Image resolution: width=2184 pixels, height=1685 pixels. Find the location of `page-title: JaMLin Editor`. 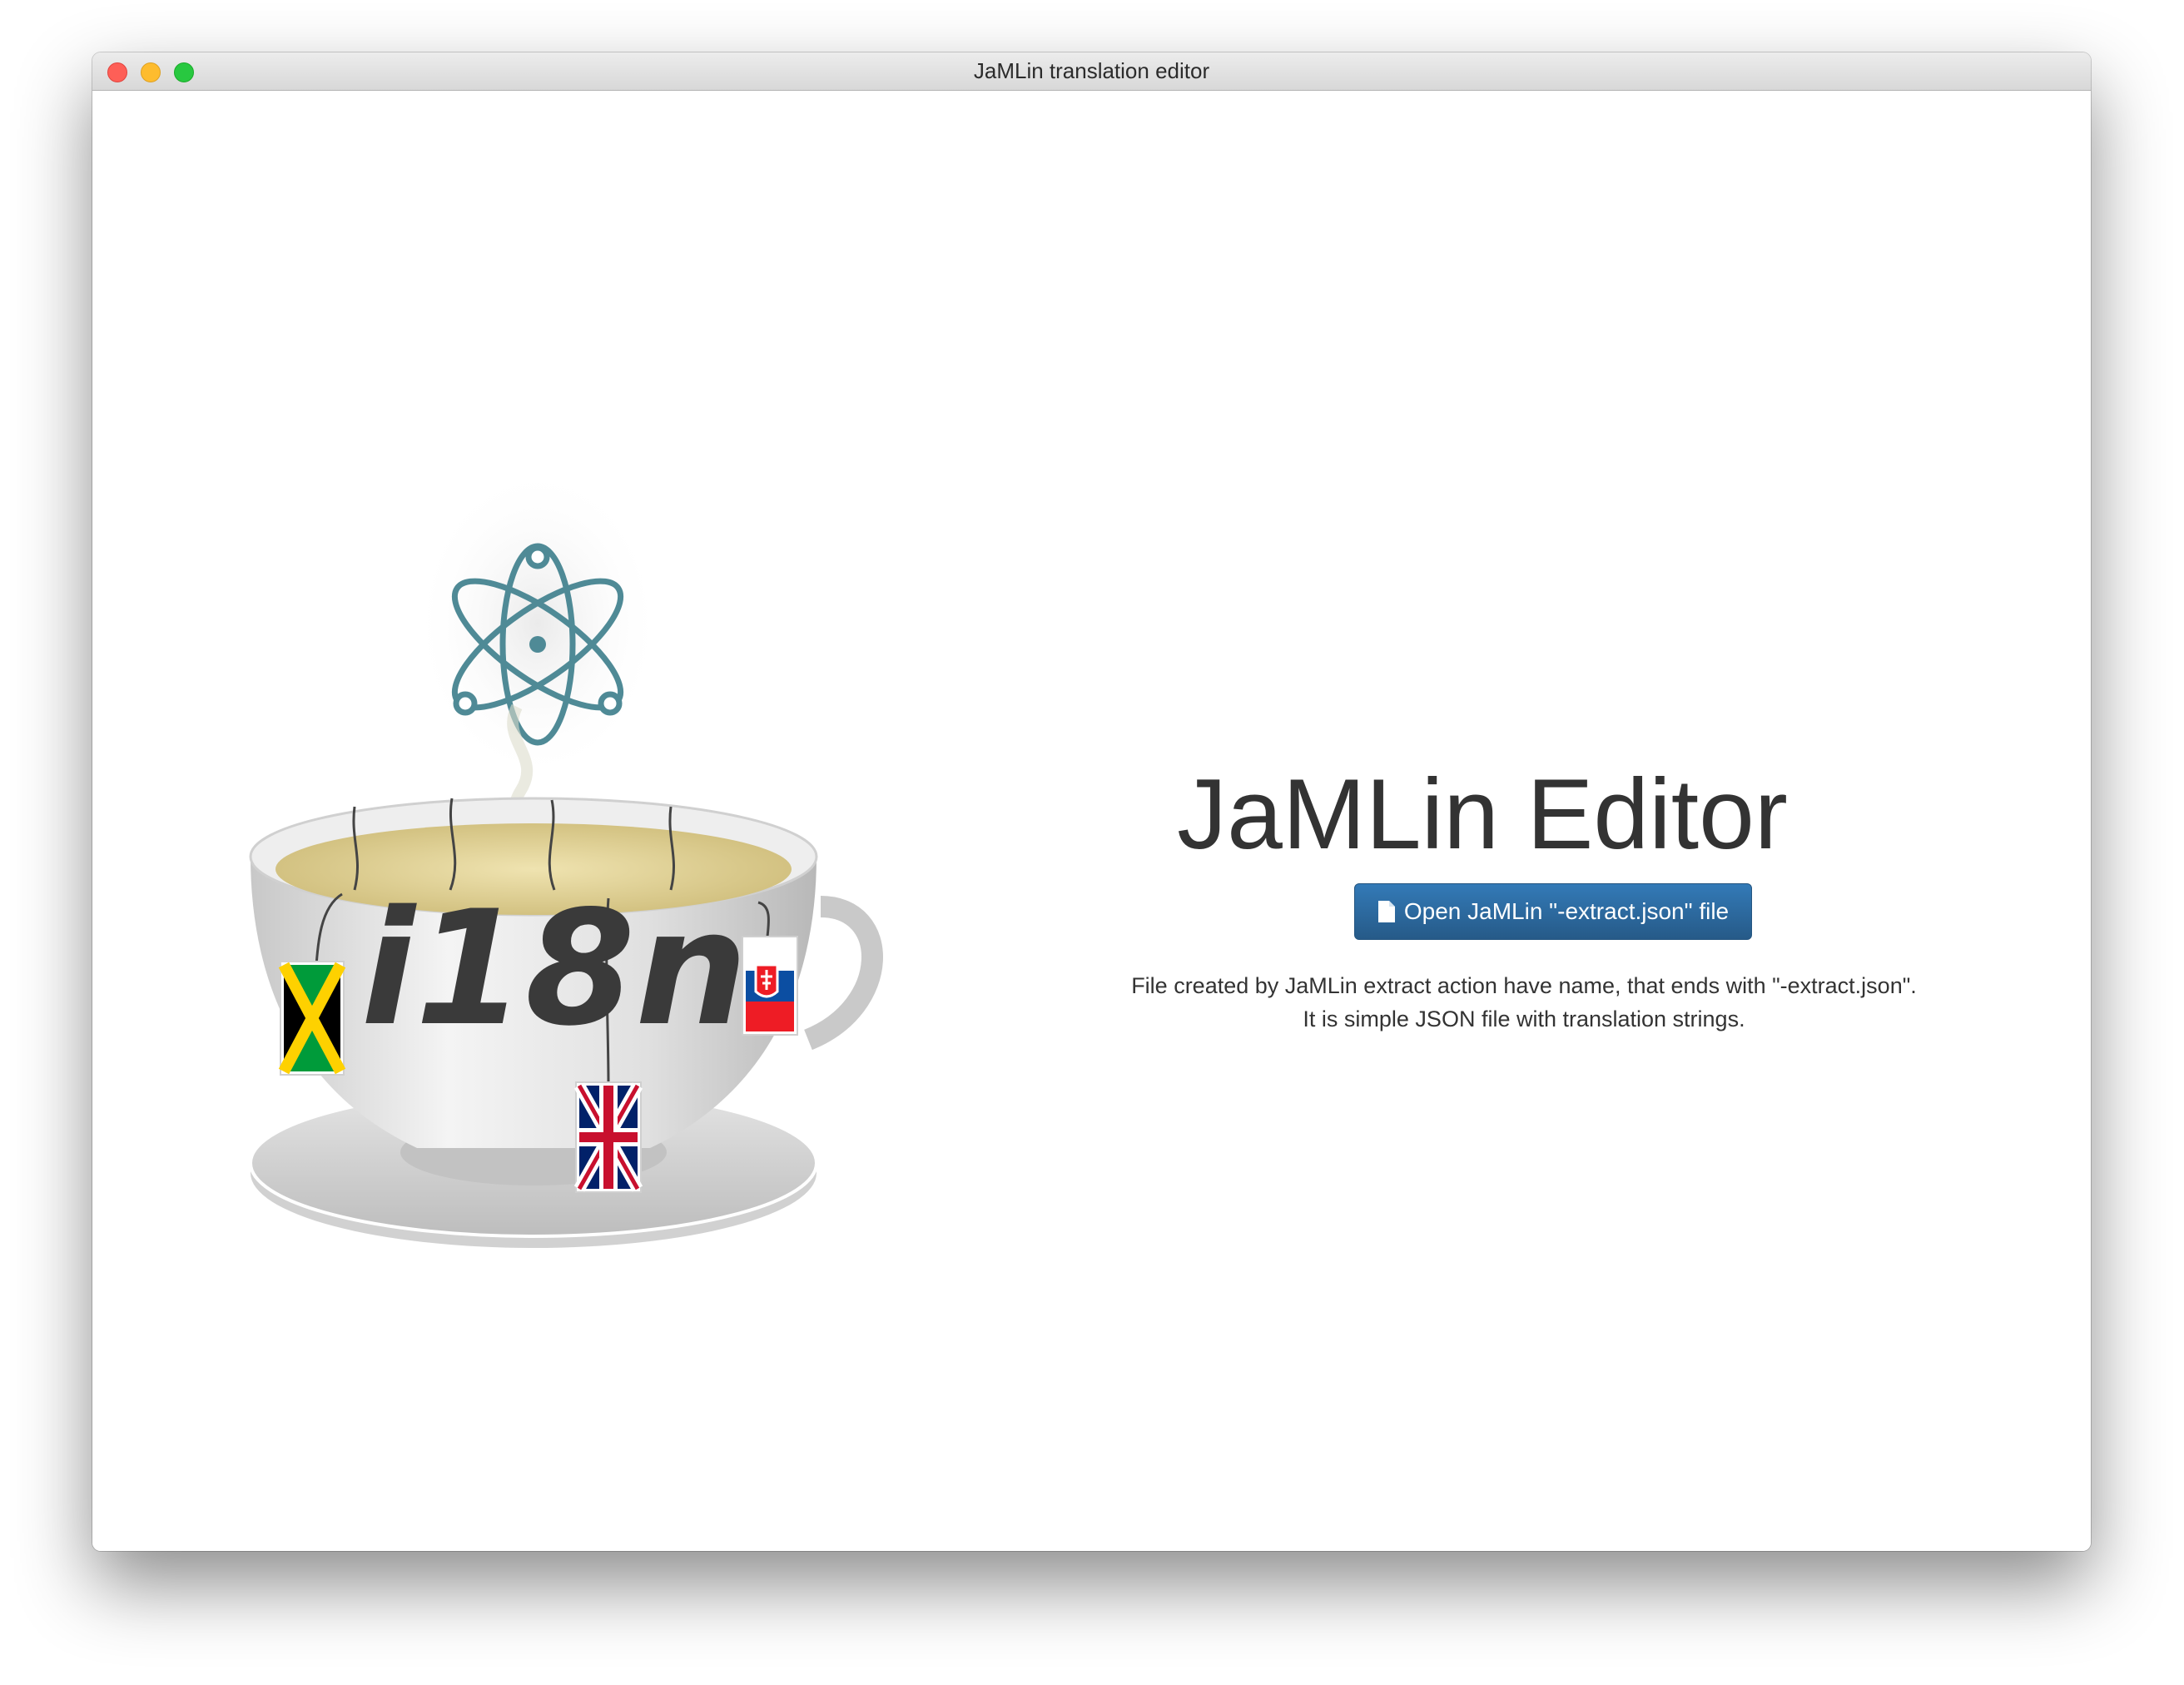

page-title: JaMLin Editor is located at coordinates (1482, 814).